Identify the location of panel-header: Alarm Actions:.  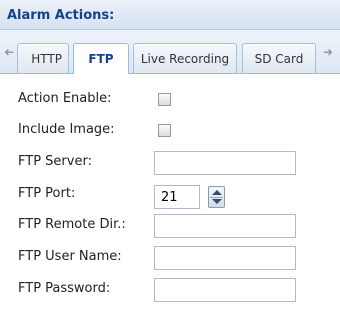
(170, 15).